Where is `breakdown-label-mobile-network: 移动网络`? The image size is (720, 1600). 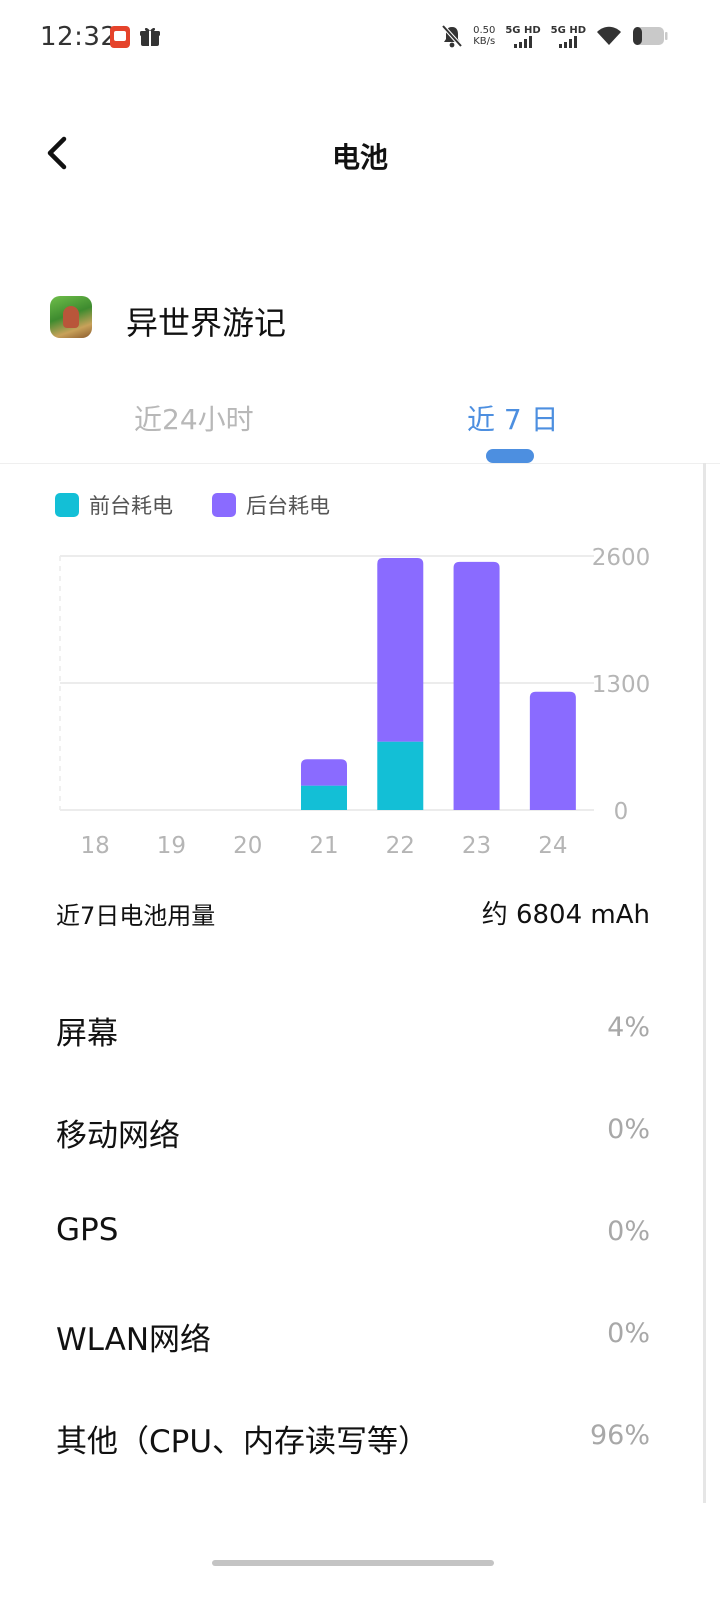
breakdown-label-mobile-network: 移动网络 is located at coordinates (118, 1136).